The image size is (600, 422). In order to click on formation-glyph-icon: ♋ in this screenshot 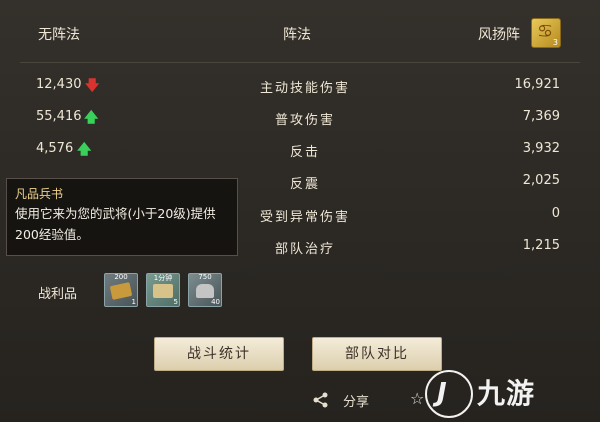, I will do `click(545, 31)`.